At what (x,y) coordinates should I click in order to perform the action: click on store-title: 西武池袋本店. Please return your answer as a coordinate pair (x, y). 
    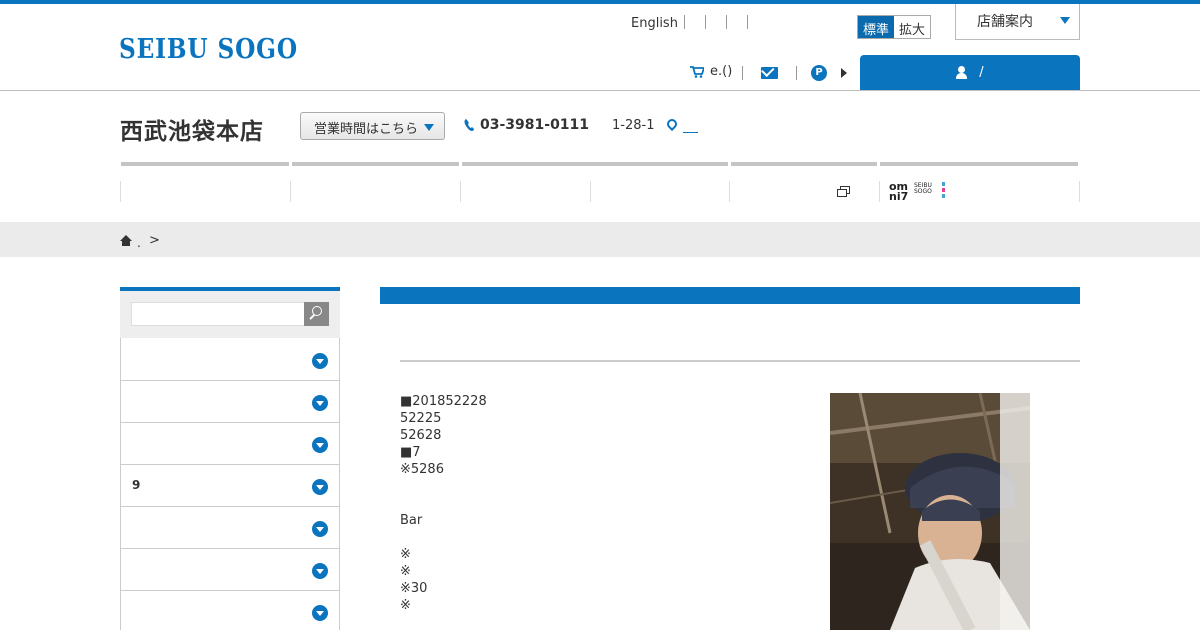
    Looking at the image, I should click on (192, 132).